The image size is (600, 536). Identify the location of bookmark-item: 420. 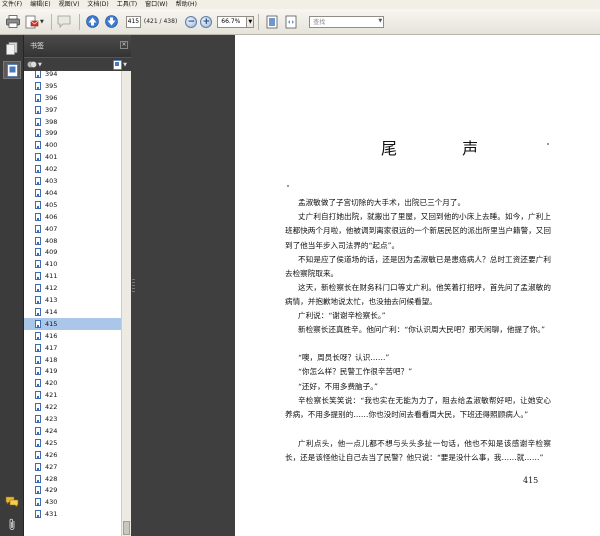
(72, 383).